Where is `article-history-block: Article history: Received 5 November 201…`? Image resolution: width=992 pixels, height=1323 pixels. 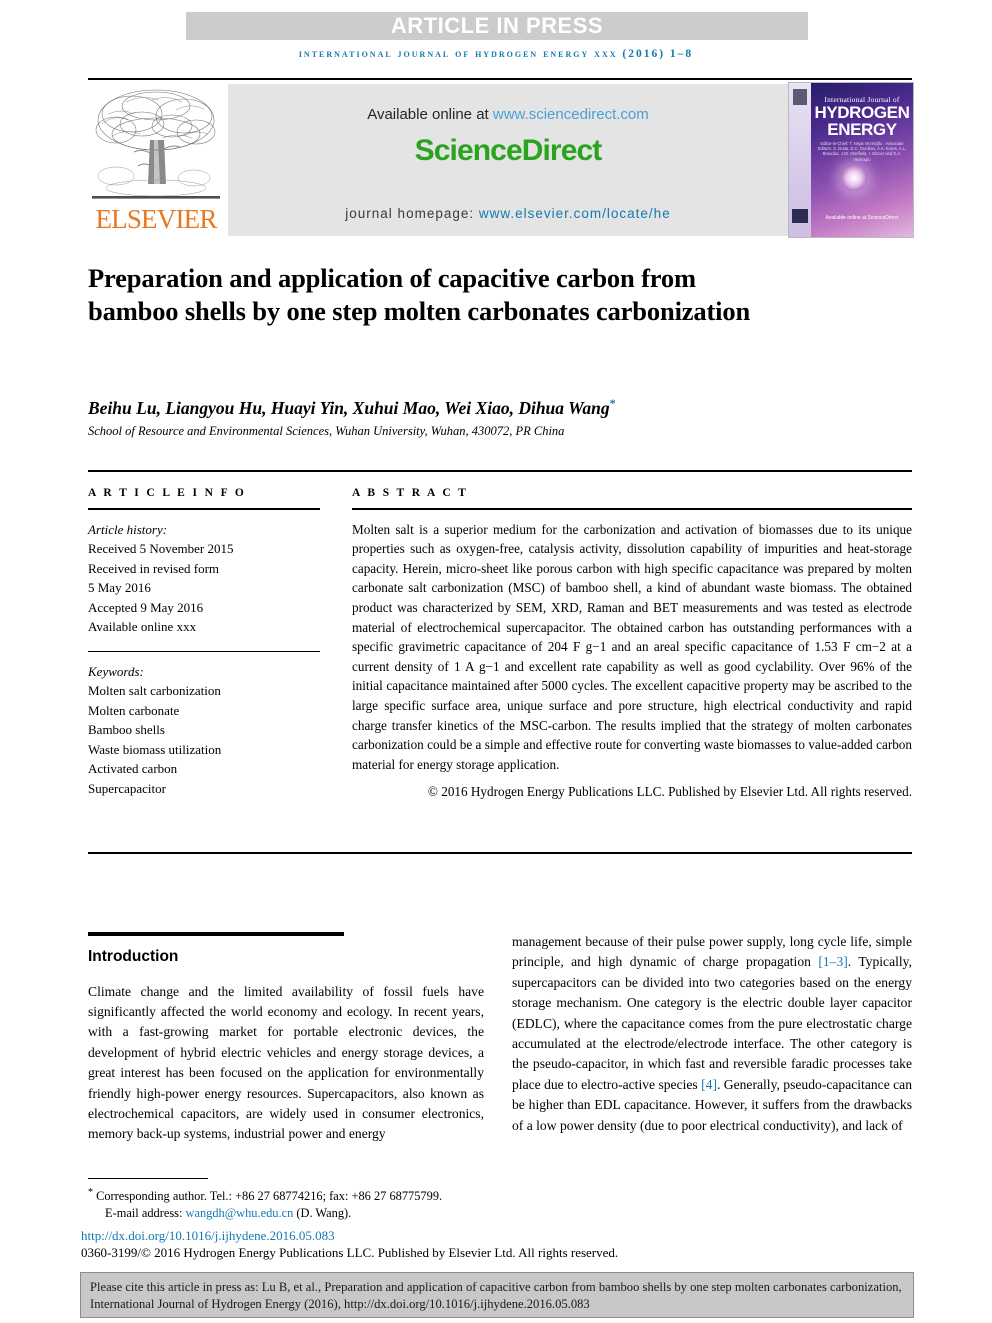
article-history-block: Article history: Received 5 November 201… is located at coordinates (204, 578).